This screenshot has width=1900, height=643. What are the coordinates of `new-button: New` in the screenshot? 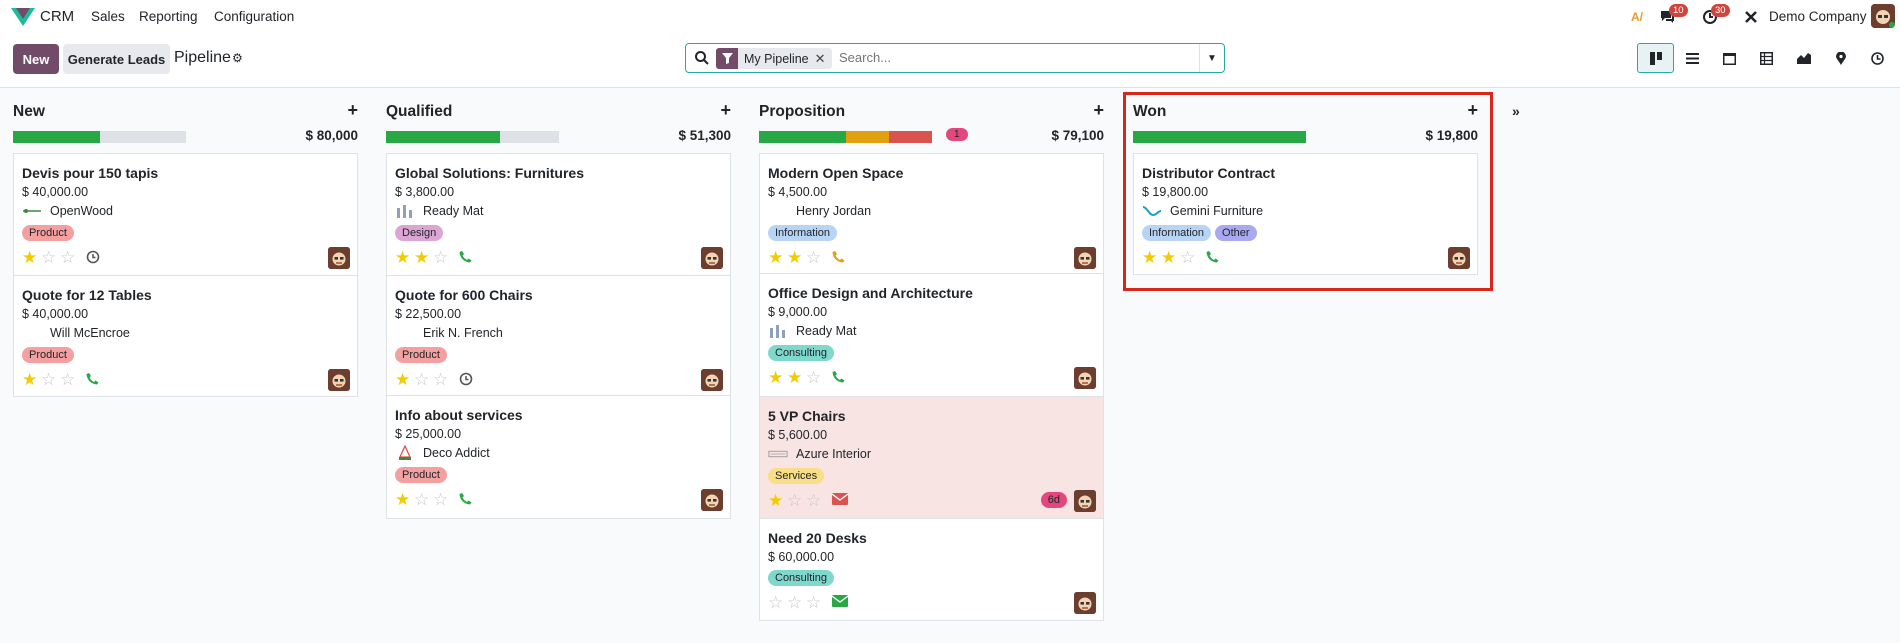 It's located at (36, 59).